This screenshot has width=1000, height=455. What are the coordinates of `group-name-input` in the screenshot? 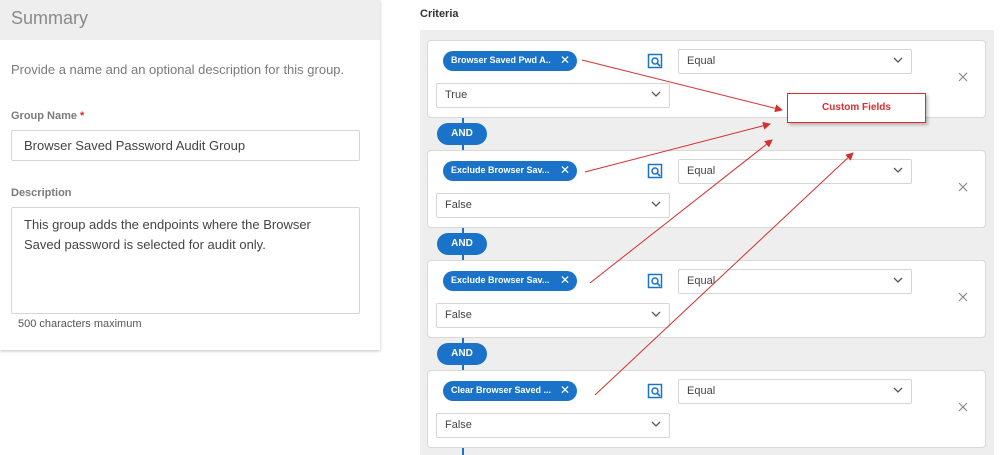 It's located at (185, 145).